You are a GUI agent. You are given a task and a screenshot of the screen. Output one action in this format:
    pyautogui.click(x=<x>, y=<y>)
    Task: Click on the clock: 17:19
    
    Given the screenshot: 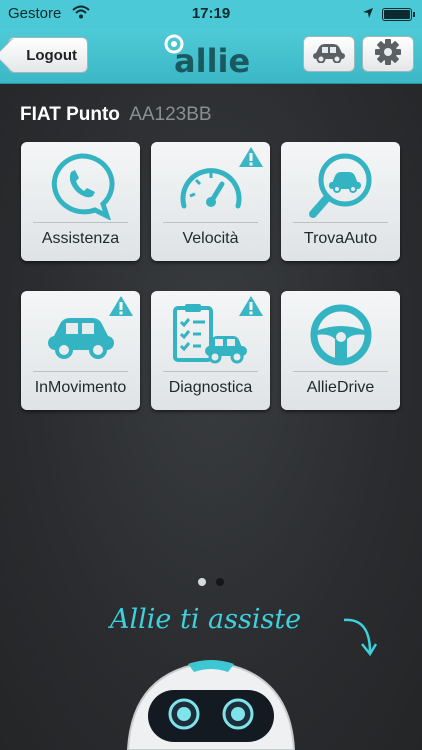 What is the action you would take?
    pyautogui.click(x=211, y=13)
    